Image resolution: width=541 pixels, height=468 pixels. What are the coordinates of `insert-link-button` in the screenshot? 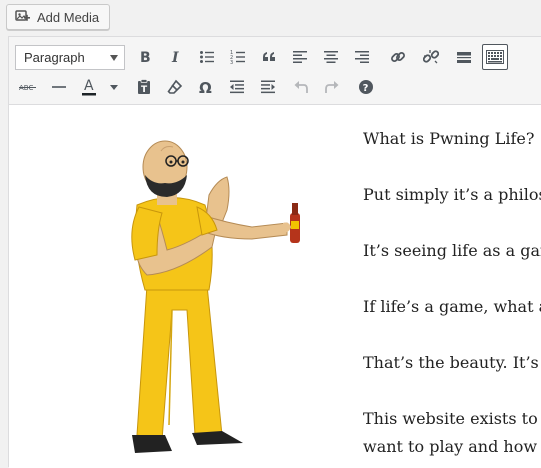 It's located at (398, 57).